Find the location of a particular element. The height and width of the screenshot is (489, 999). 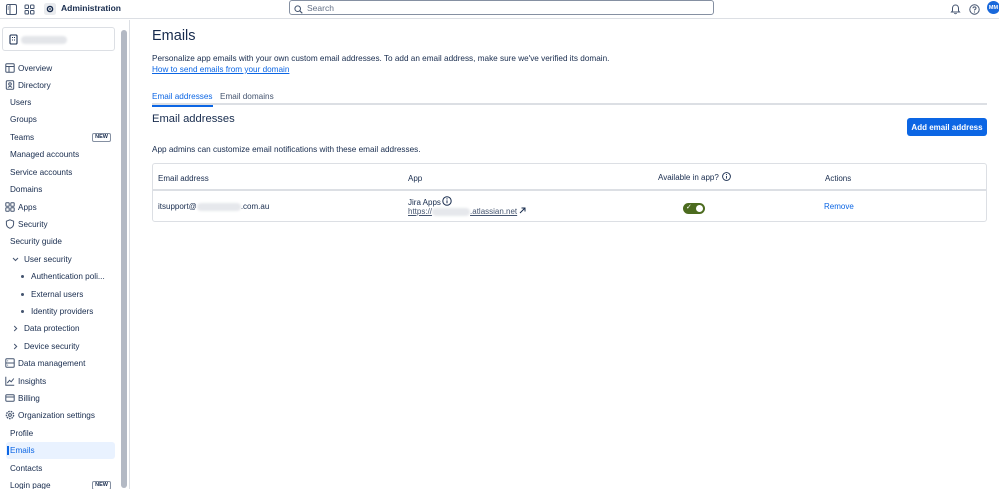

header-available-in-app: Available in app? is located at coordinates (694, 177).